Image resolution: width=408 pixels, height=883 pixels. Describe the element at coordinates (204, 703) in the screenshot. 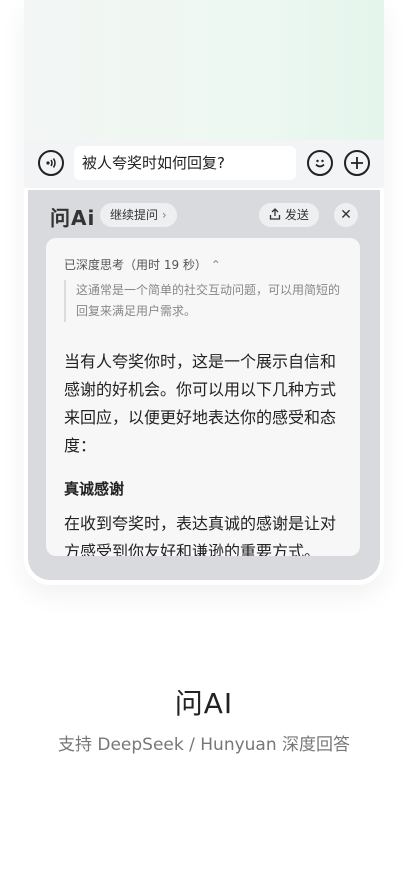

I see `hero-title: 问AI` at that location.